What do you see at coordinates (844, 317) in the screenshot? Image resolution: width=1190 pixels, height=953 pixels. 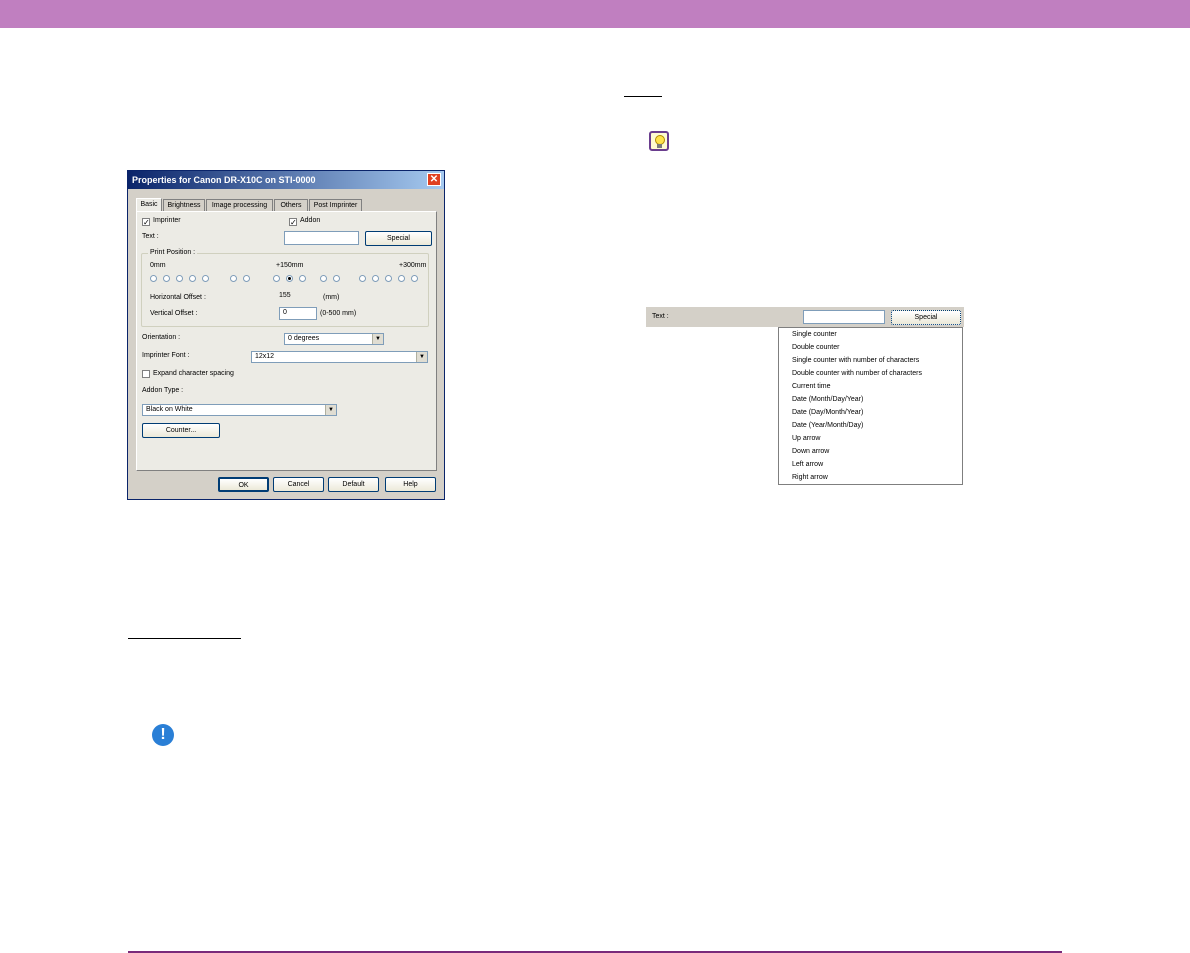 I see `snippet-text-field` at bounding box center [844, 317].